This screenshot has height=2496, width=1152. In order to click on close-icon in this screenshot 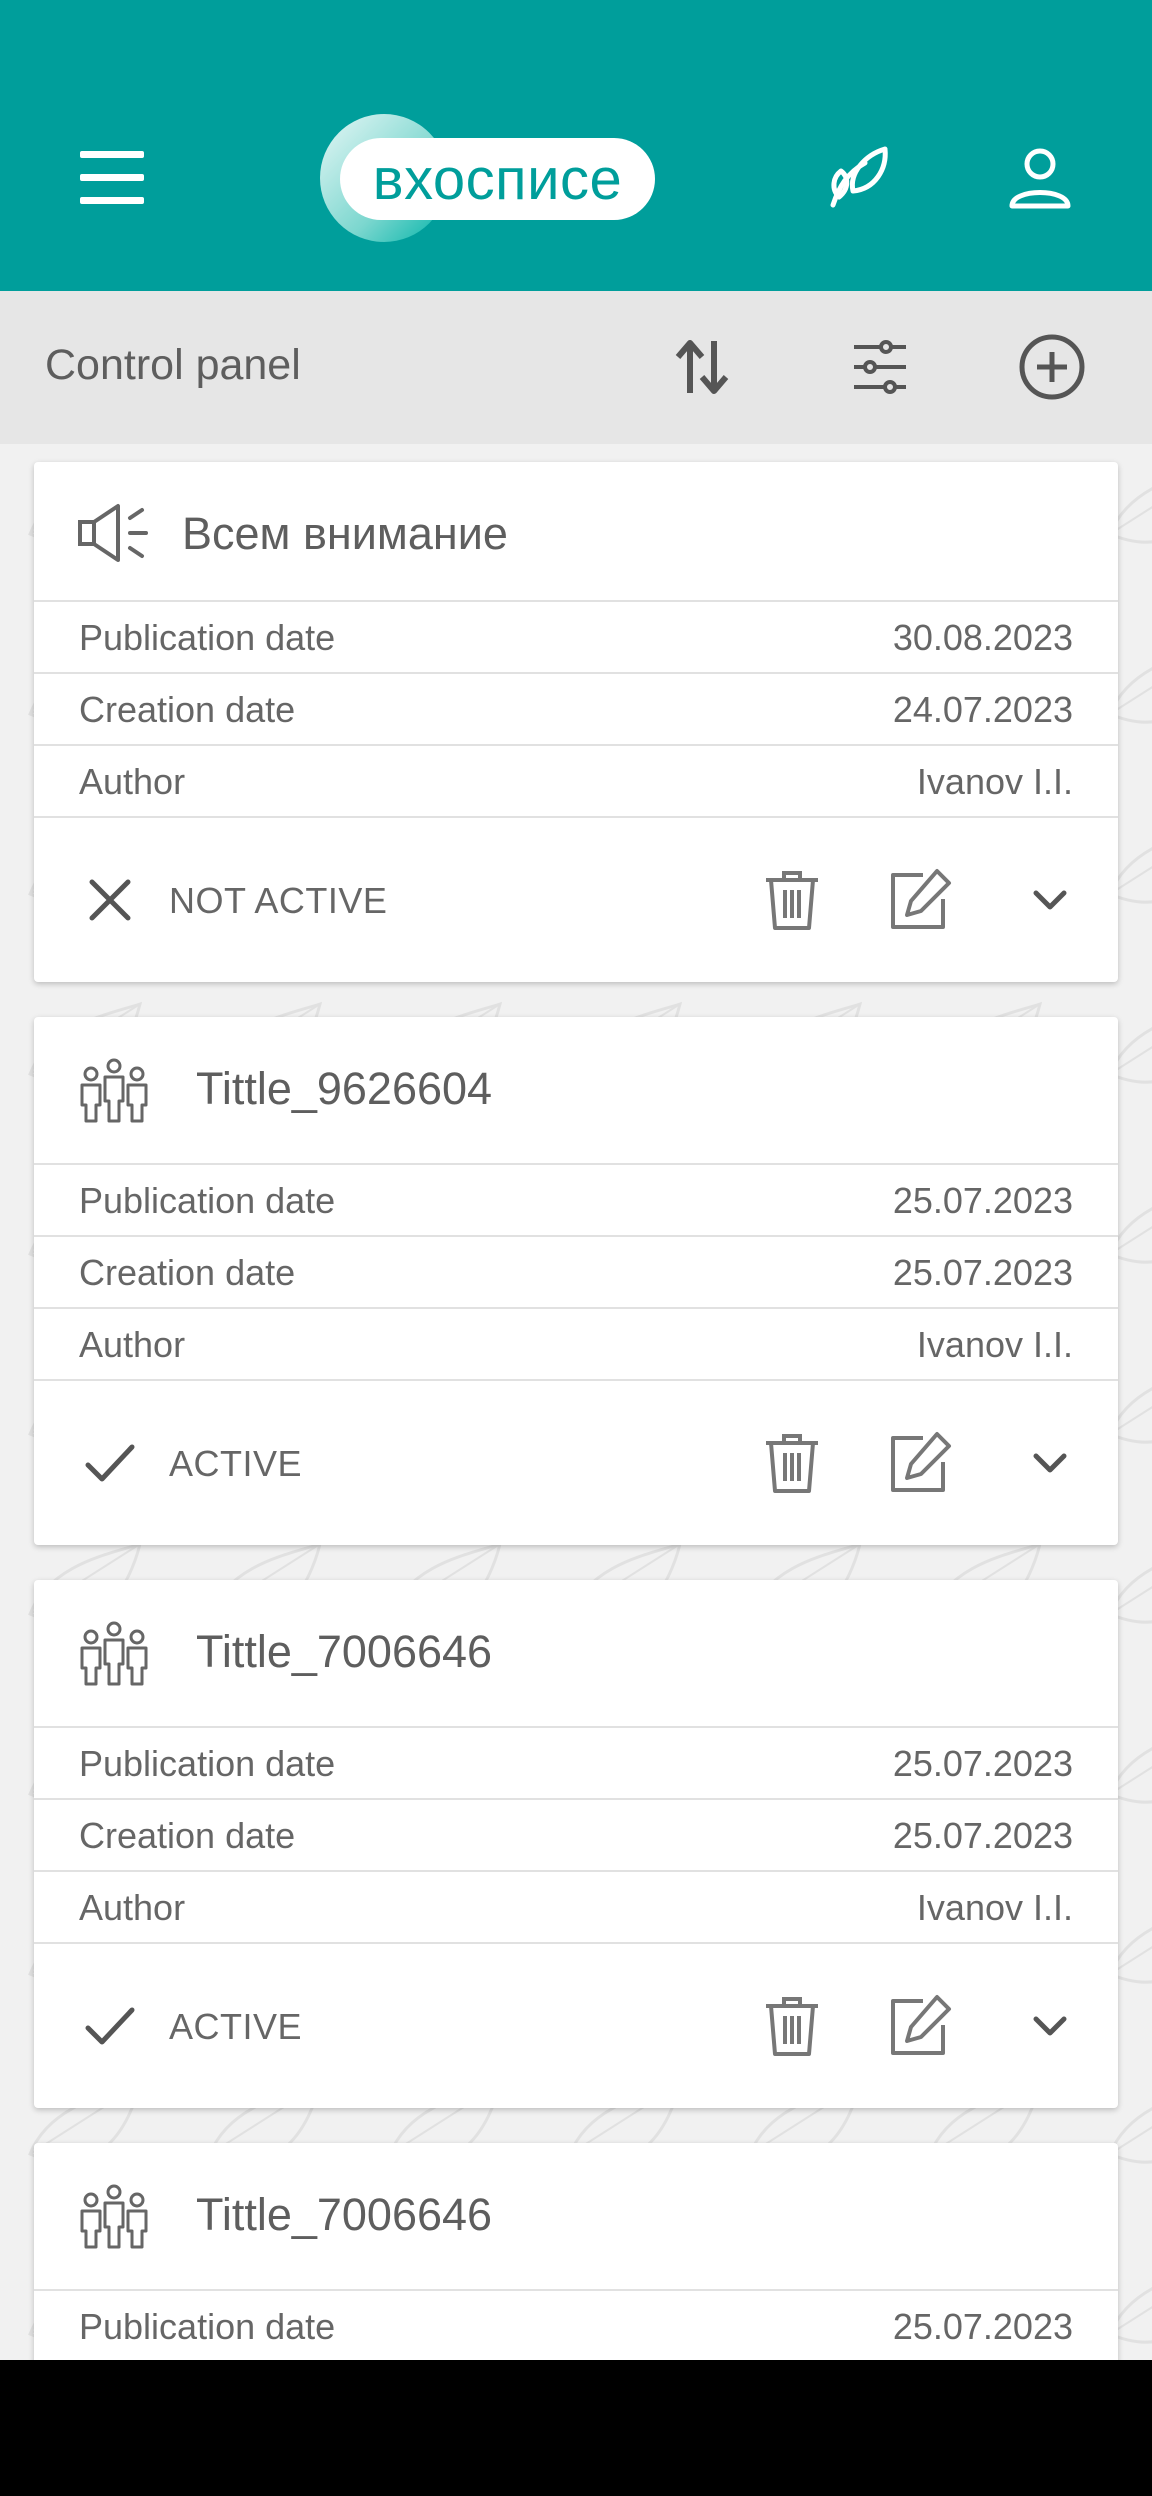, I will do `click(110, 900)`.